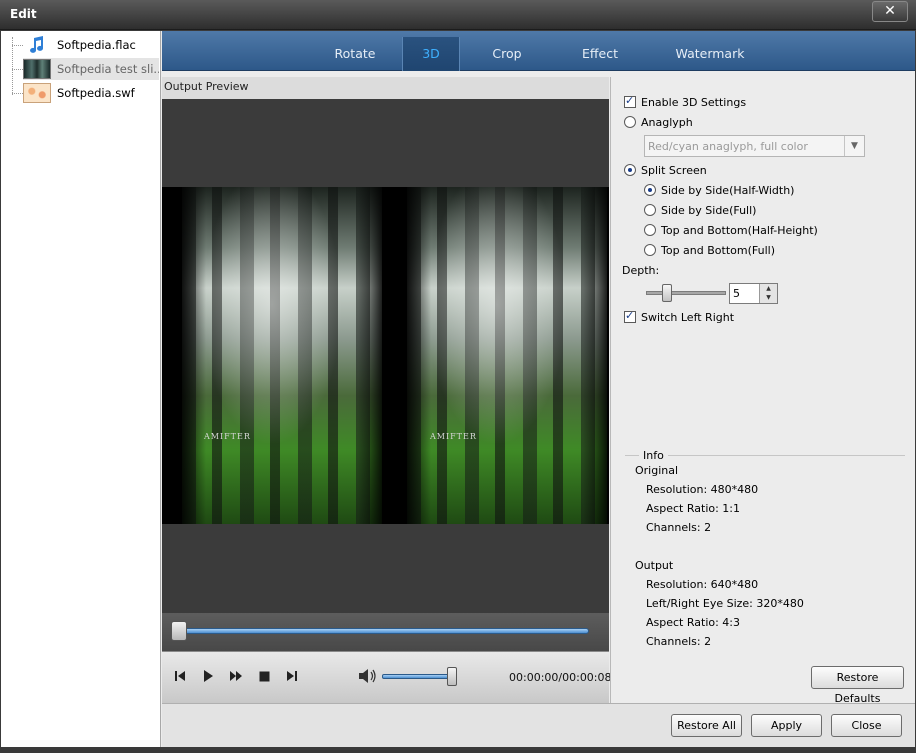 This screenshot has width=916, height=753. I want to click on video-caption-left: AMIFTER, so click(227, 436).